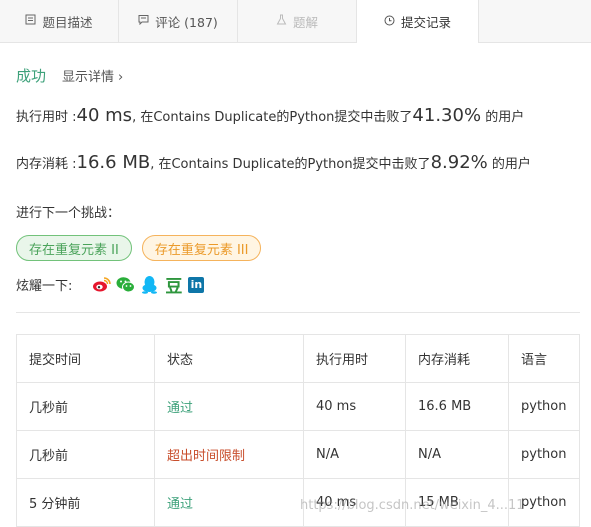  I want to click on weibo-icon, so click(102, 284).